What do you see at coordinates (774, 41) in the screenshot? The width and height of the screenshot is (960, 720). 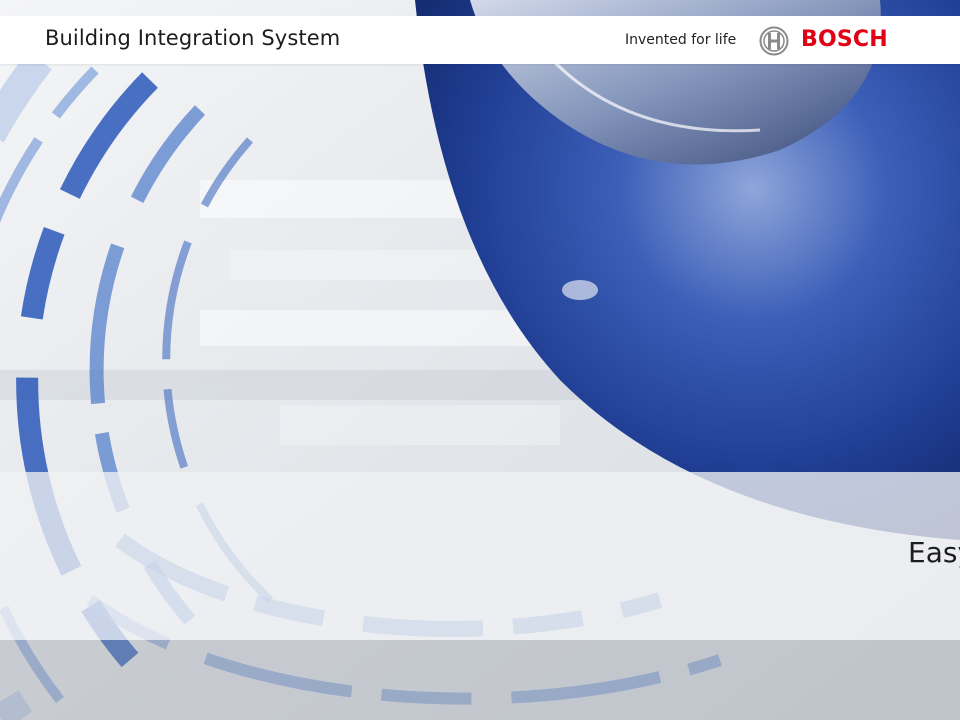 I see `bosch-armature-icon` at bounding box center [774, 41].